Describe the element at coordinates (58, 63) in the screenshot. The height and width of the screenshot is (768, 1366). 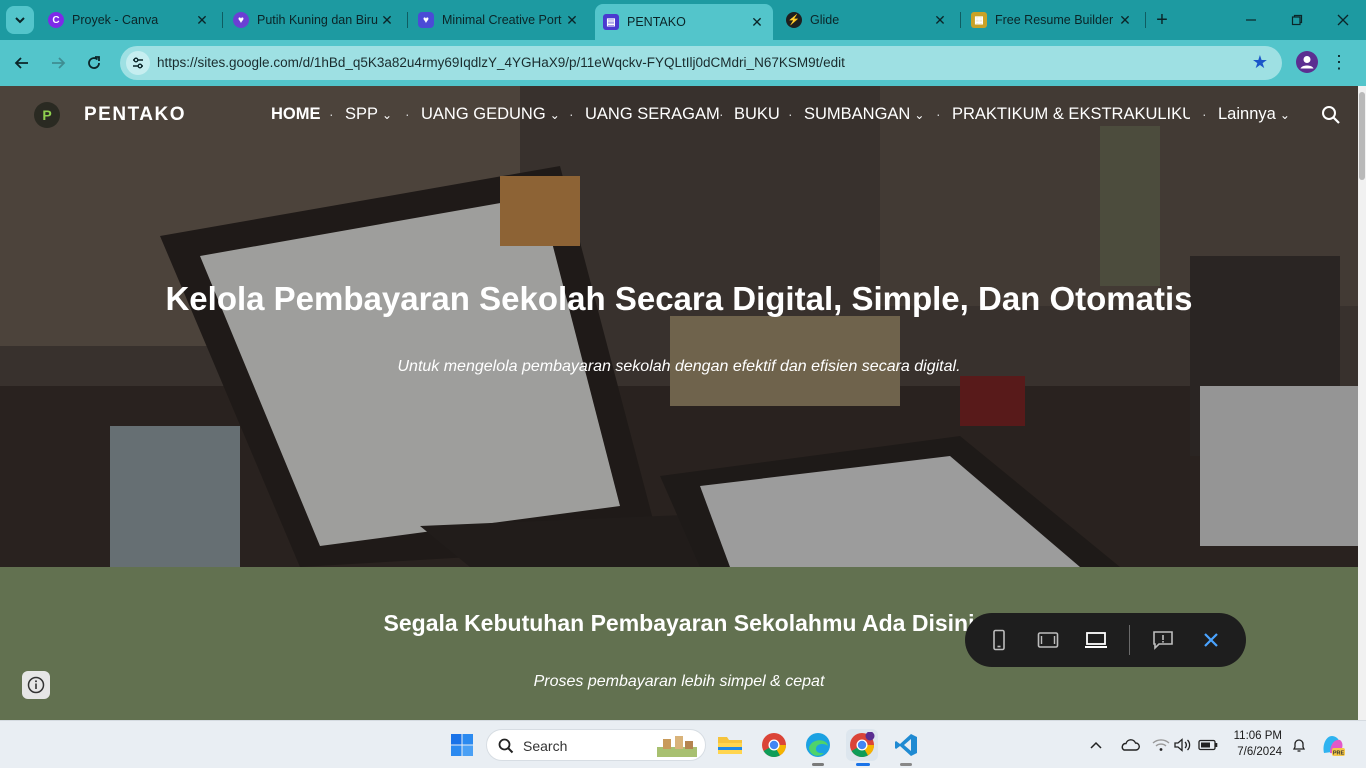
I see `forward-icon` at that location.